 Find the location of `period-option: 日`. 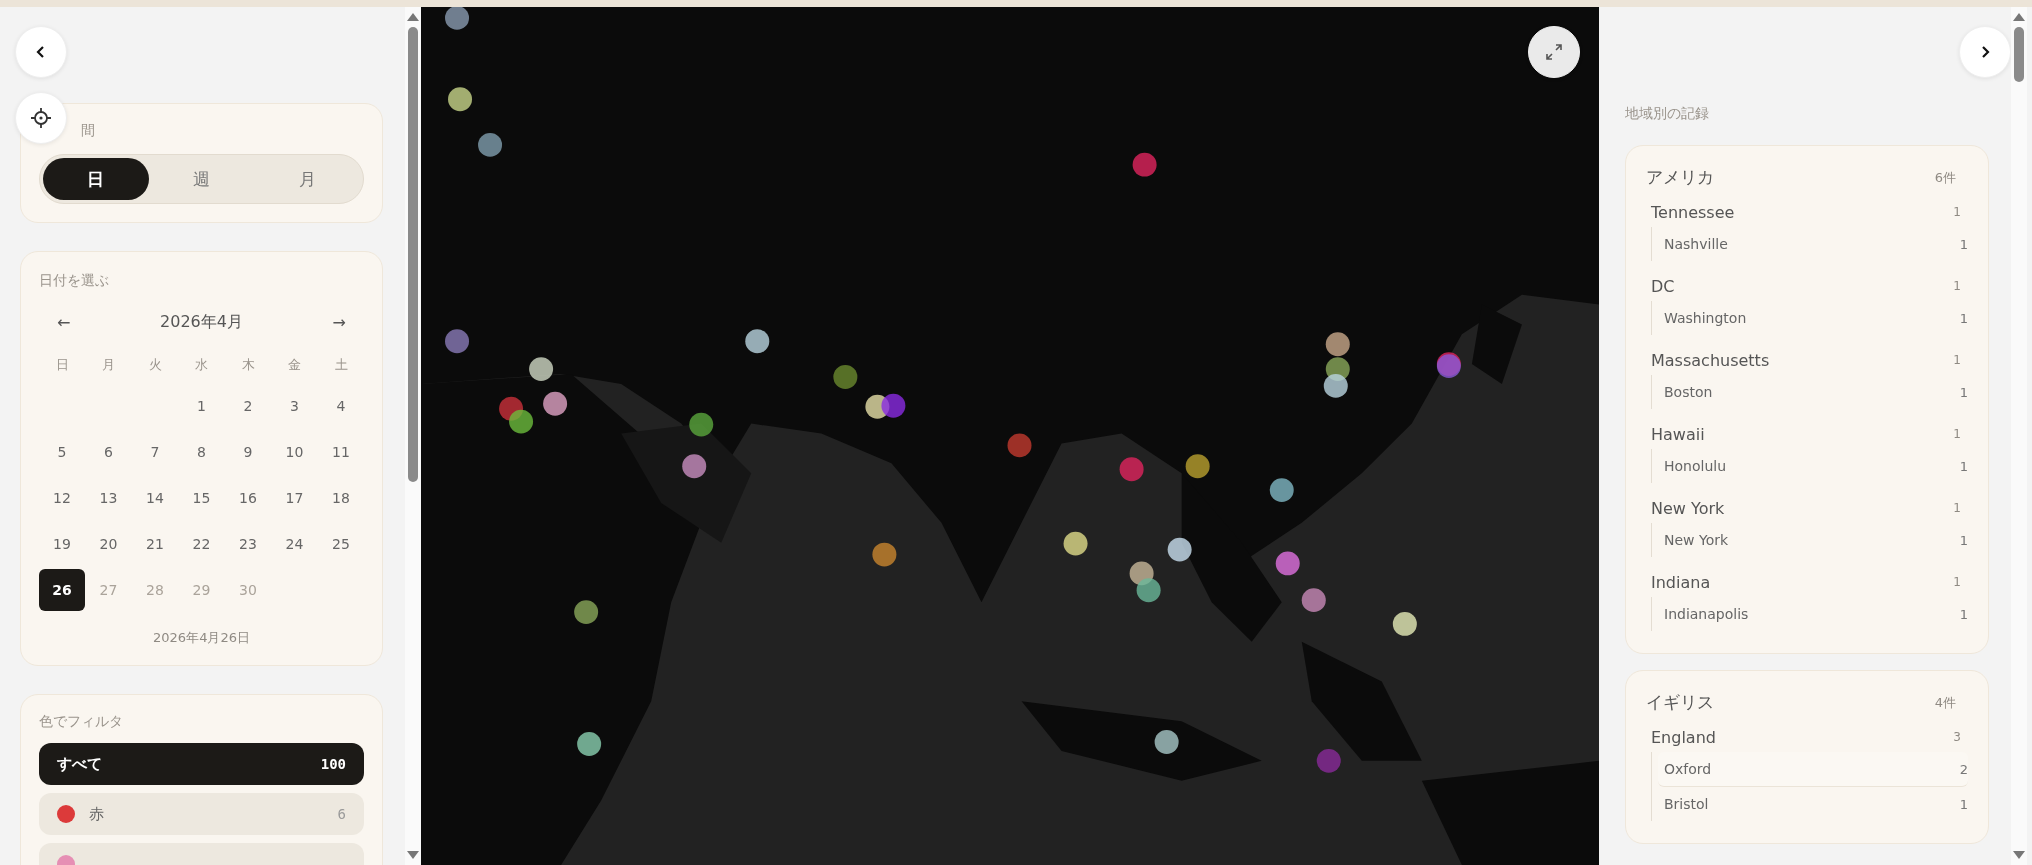

period-option: 日 is located at coordinates (96, 179).